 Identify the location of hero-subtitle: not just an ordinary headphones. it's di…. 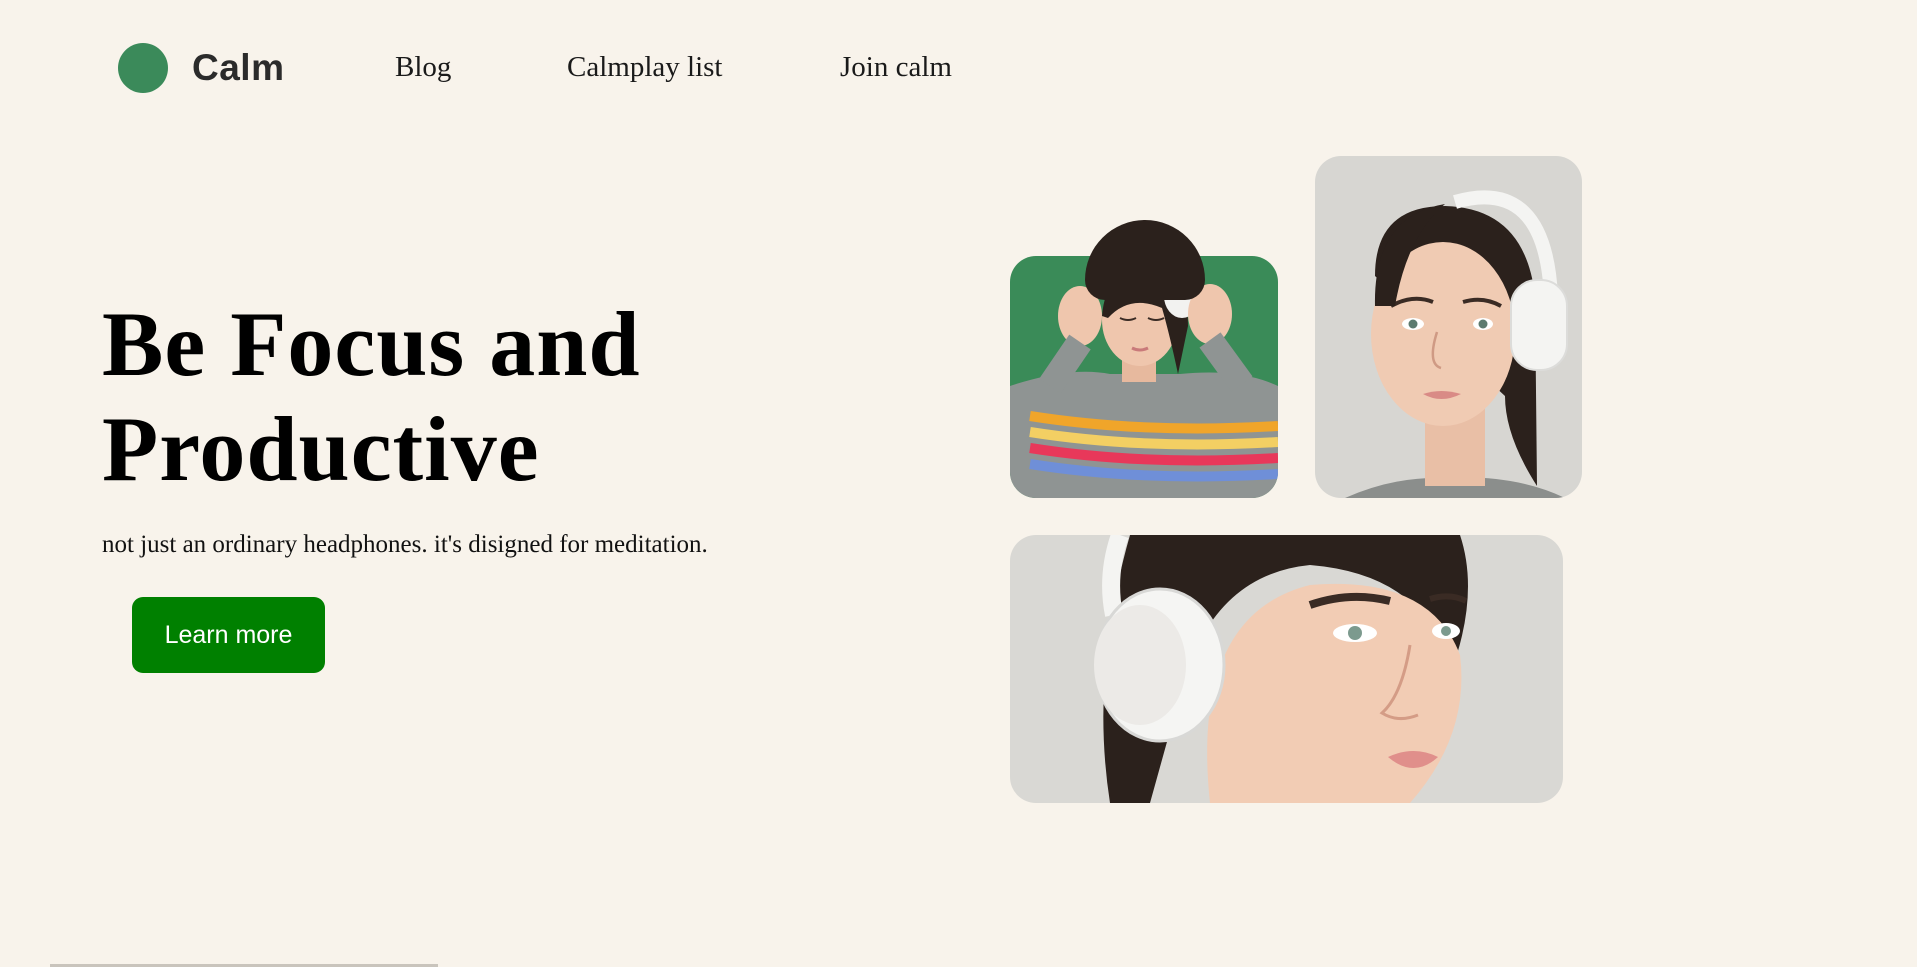
(405, 544).